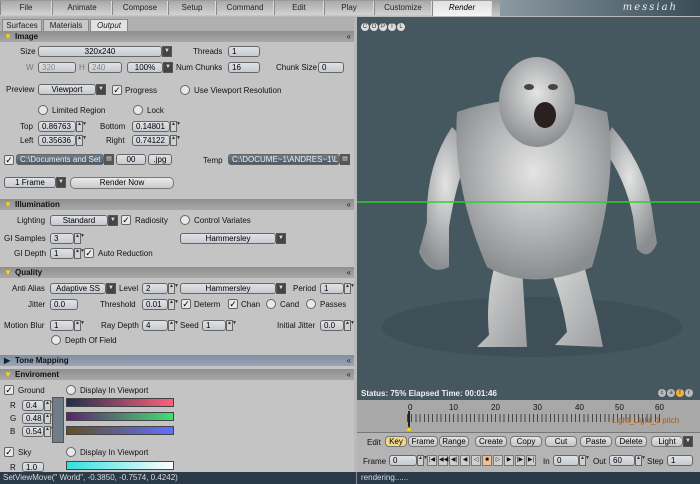  Describe the element at coordinates (62, 238) in the screenshot. I see `gi-samples-field: 3` at that location.